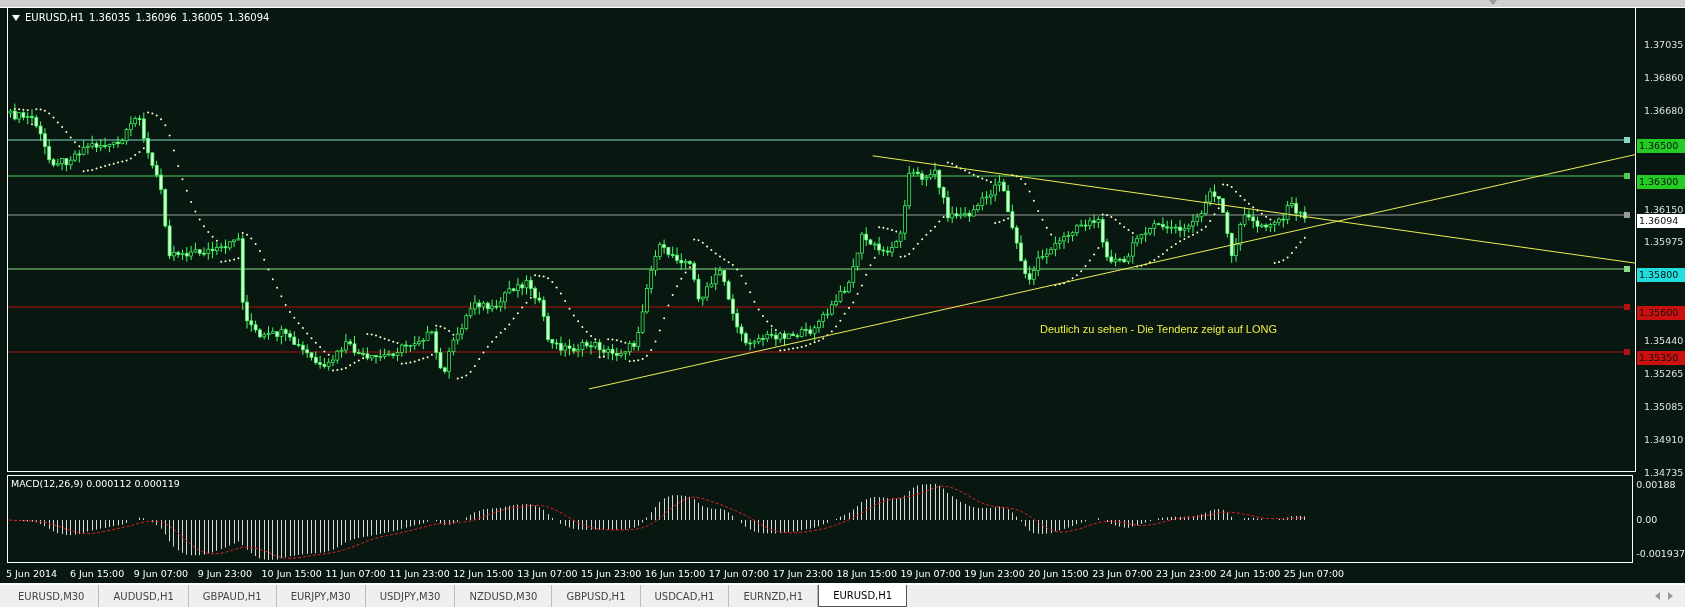  What do you see at coordinates (867, 573) in the screenshot?
I see `time-tick-label: 18 Jun 15:00` at bounding box center [867, 573].